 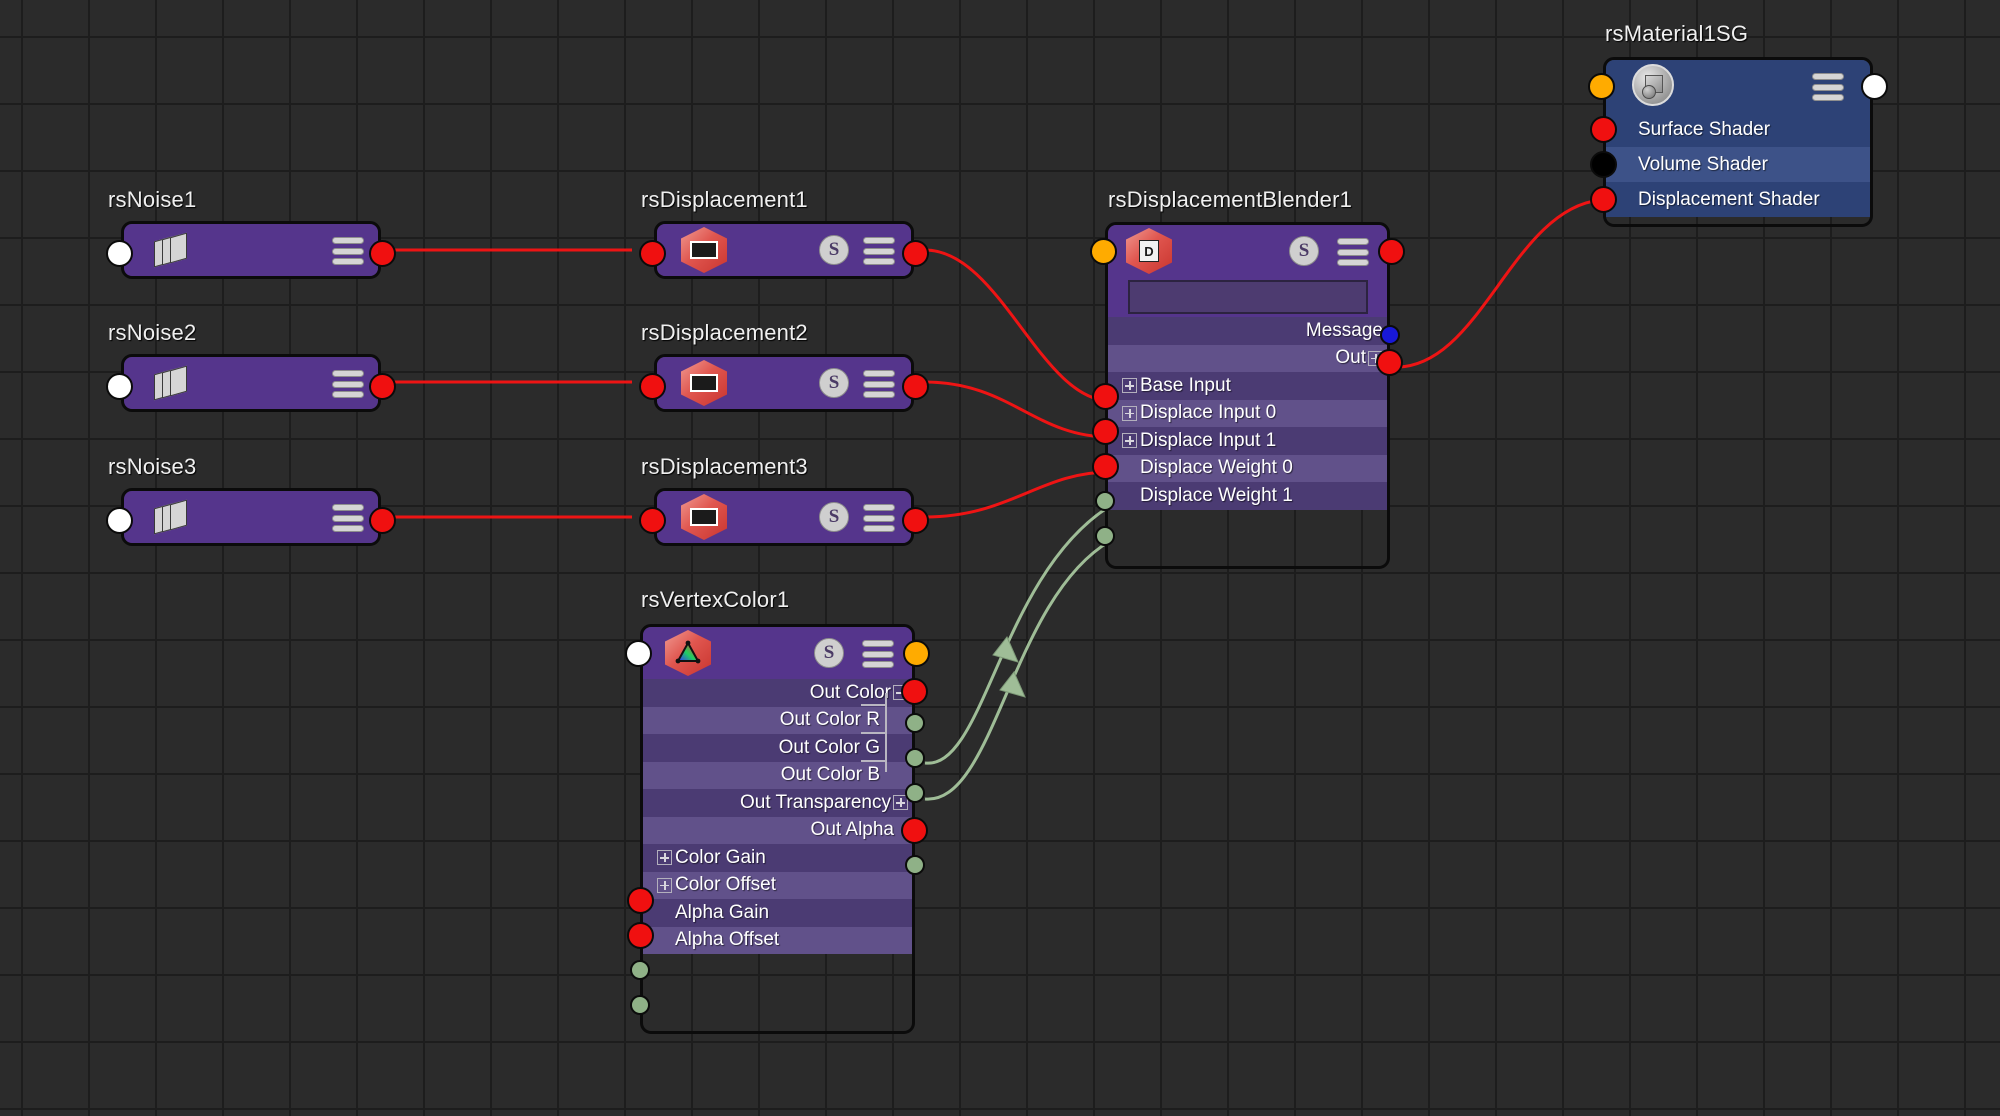 I want to click on row-displace-input-0: Displace Input 0, so click(x=1247, y=413).